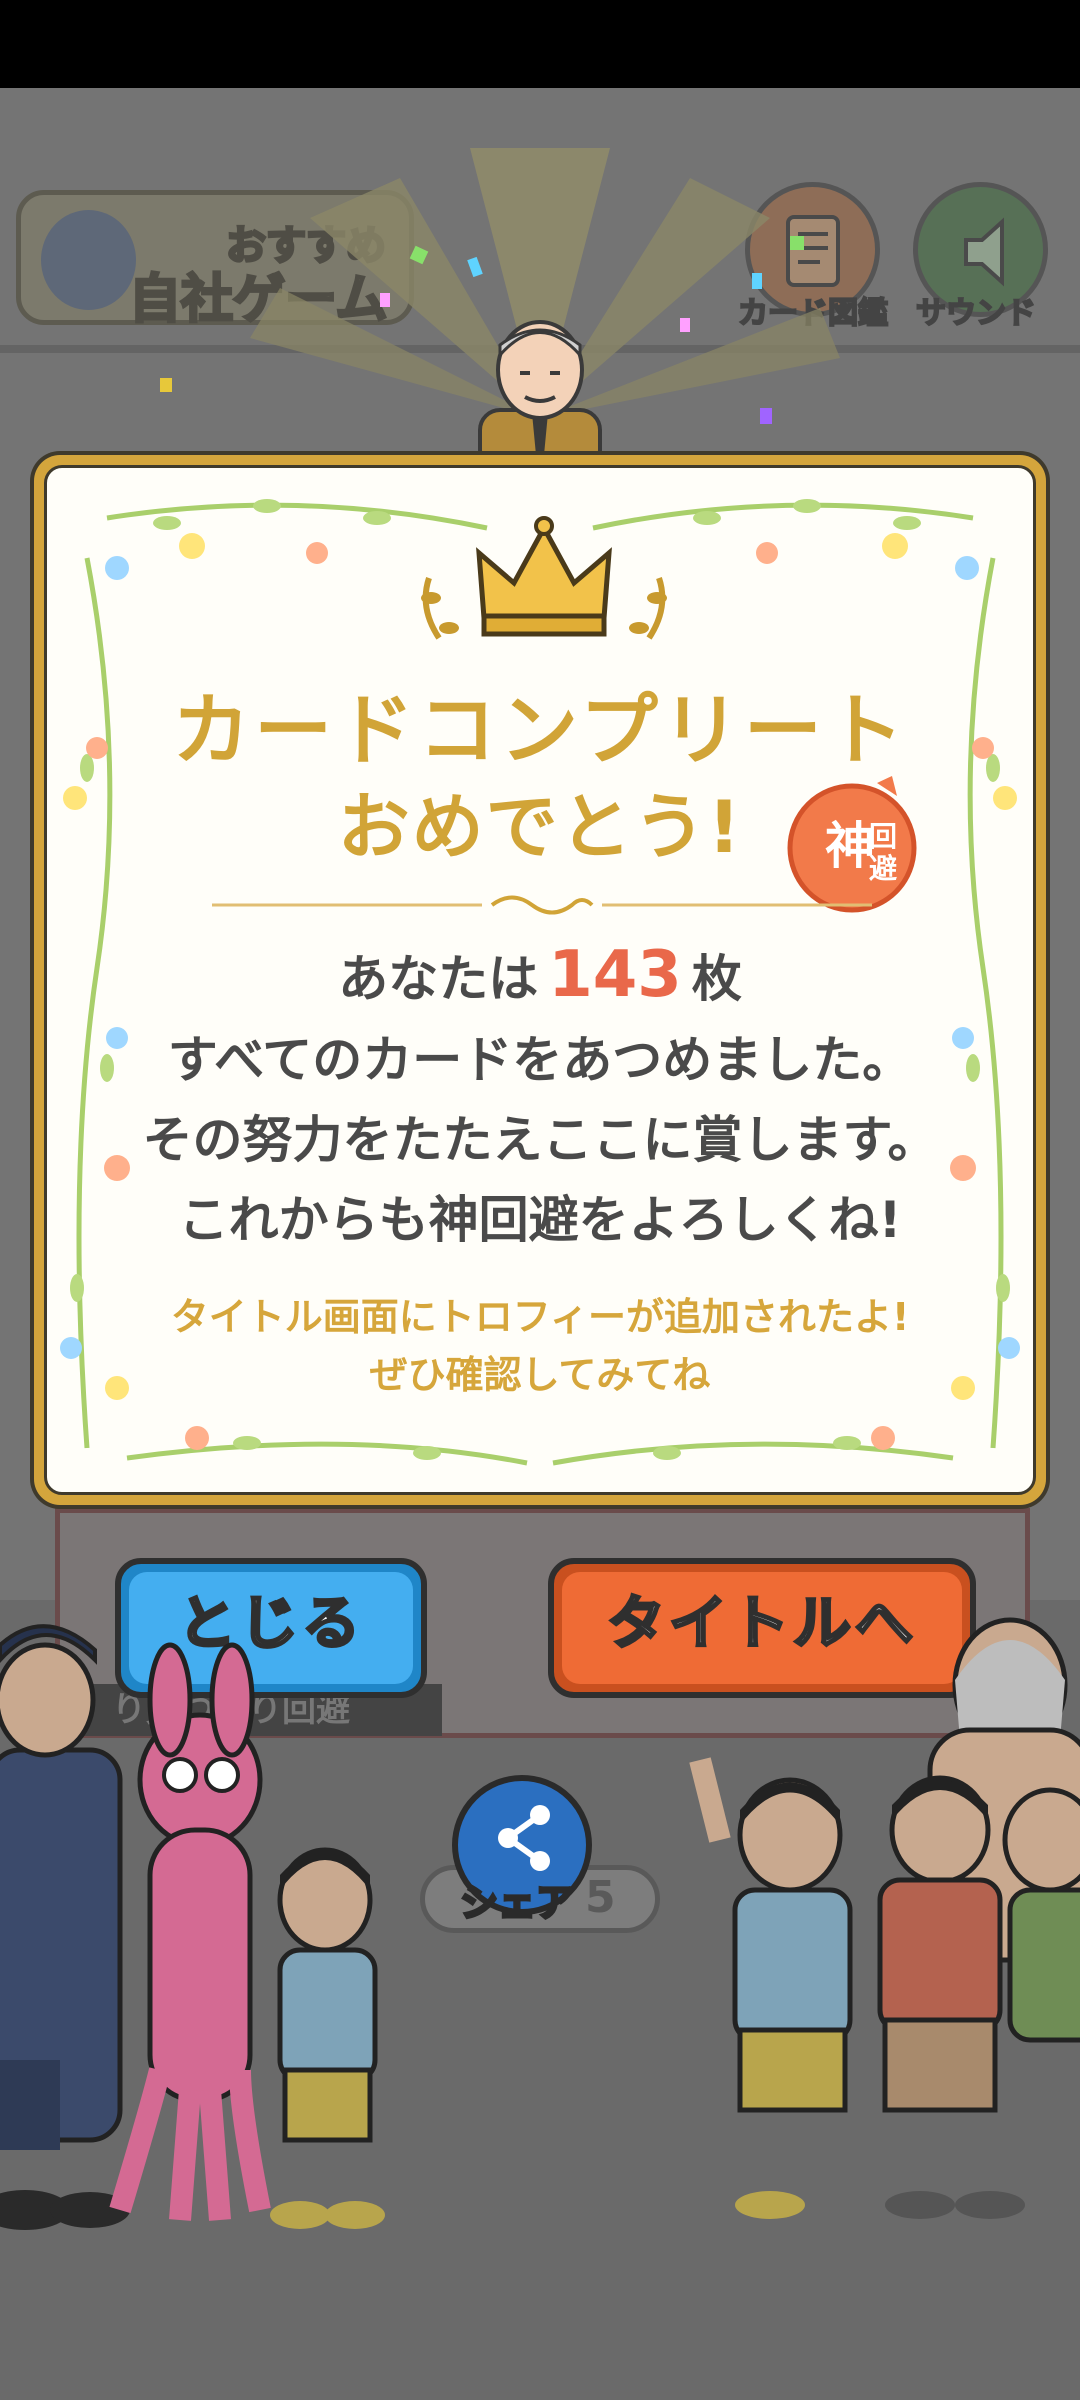  What do you see at coordinates (544, 578) in the screenshot?
I see `crown-icon` at bounding box center [544, 578].